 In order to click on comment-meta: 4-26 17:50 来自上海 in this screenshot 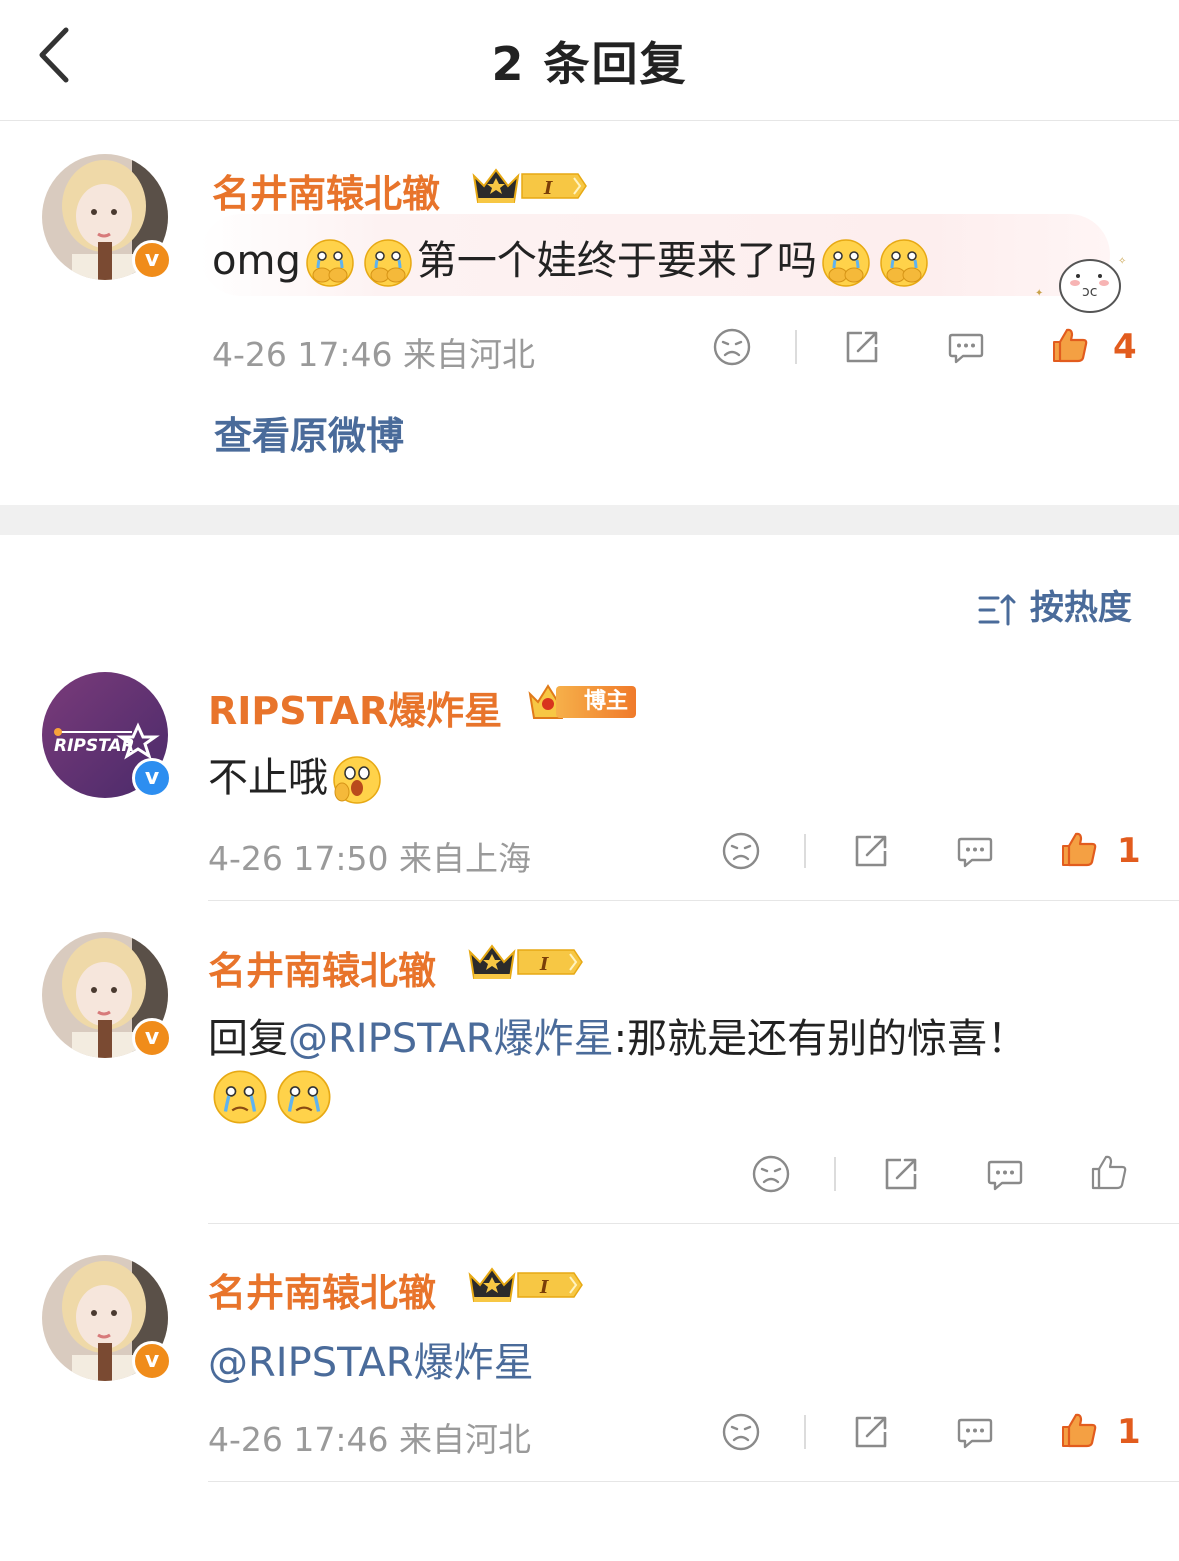, I will do `click(369, 856)`.